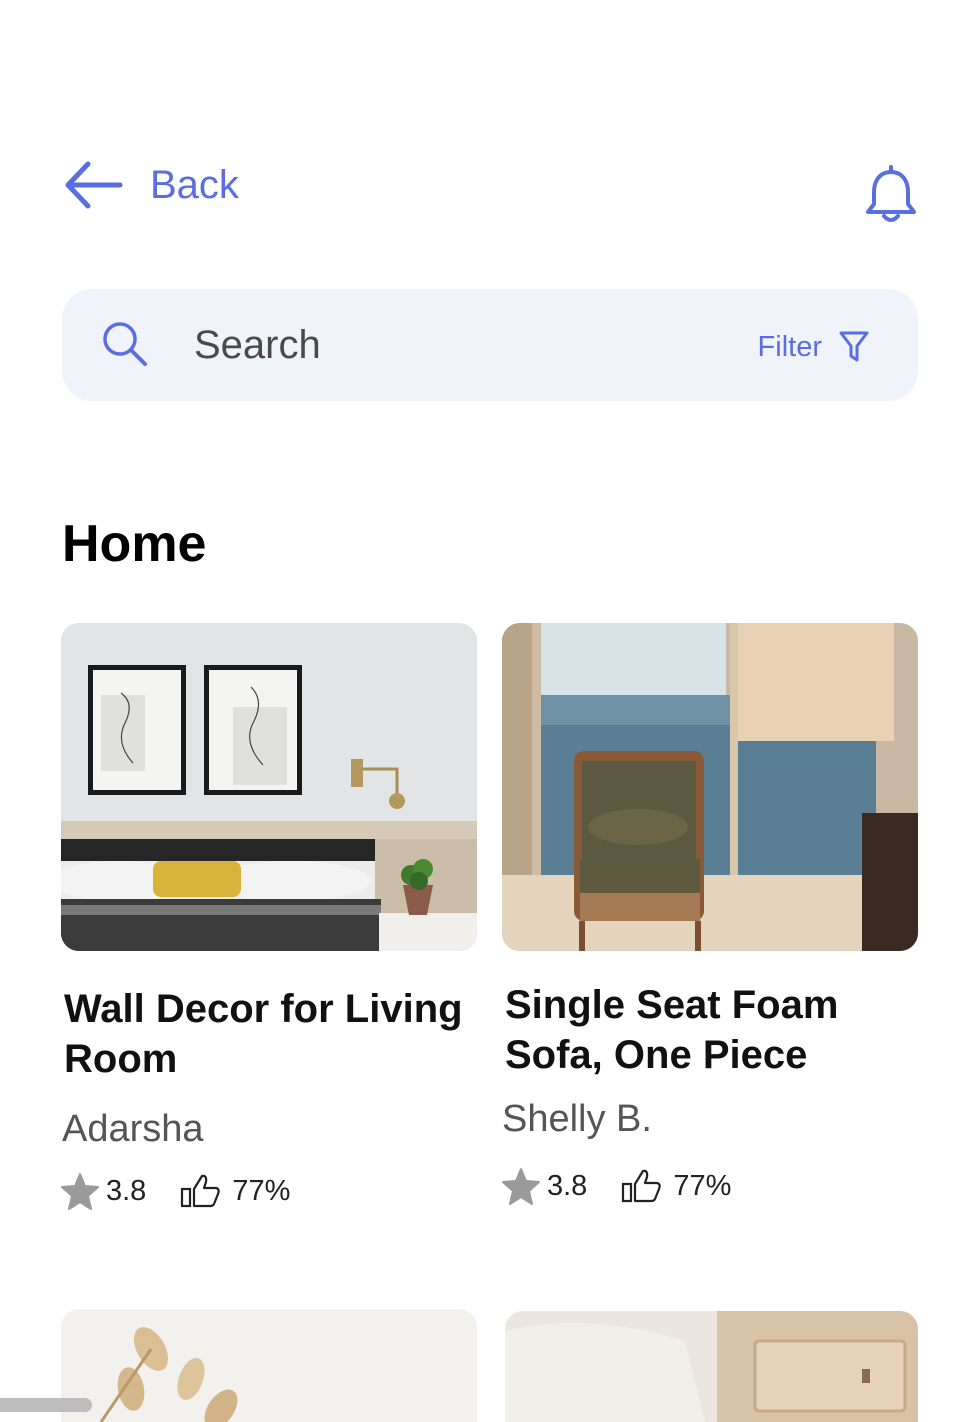 The height and width of the screenshot is (1422, 980). Describe the element at coordinates (672, 1030) in the screenshot. I see `product-title: Single Seat Foam Sofa, One Piece` at that location.